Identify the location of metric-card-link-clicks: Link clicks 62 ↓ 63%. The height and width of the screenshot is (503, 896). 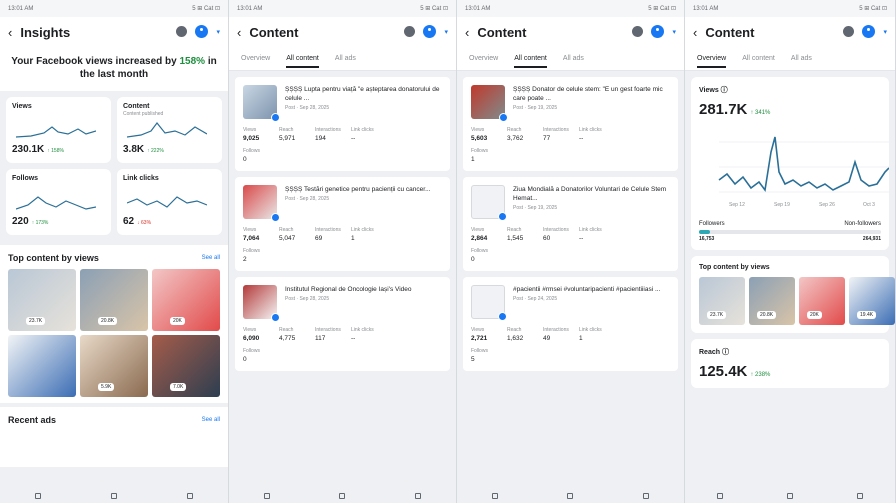
(169, 202).